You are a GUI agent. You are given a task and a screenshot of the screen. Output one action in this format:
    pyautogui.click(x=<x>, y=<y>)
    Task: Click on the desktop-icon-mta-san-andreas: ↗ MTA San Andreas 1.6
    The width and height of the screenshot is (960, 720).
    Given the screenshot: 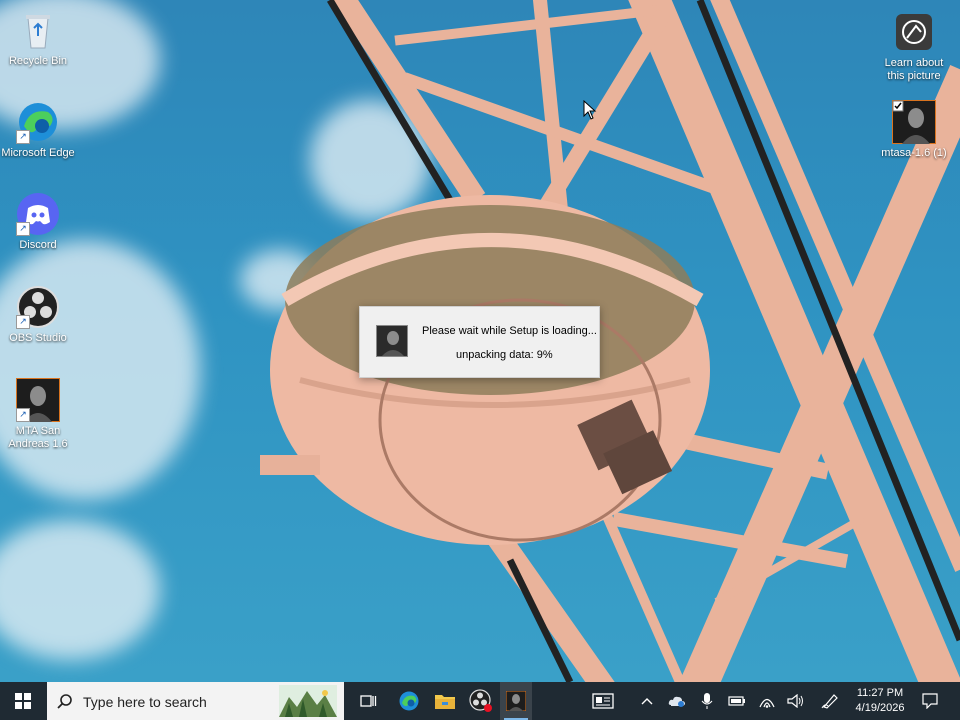 What is the action you would take?
    pyautogui.click(x=38, y=414)
    